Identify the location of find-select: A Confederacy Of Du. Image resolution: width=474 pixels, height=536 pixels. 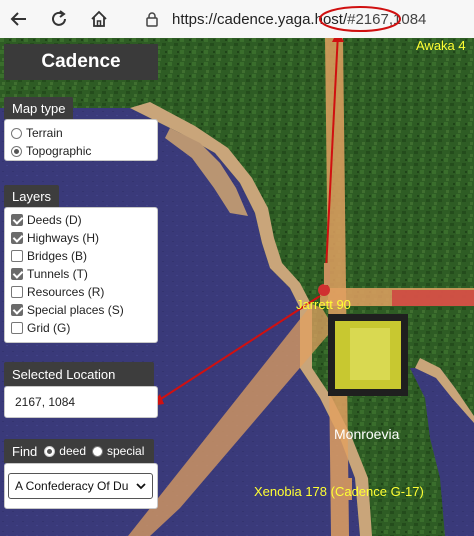
(80, 486).